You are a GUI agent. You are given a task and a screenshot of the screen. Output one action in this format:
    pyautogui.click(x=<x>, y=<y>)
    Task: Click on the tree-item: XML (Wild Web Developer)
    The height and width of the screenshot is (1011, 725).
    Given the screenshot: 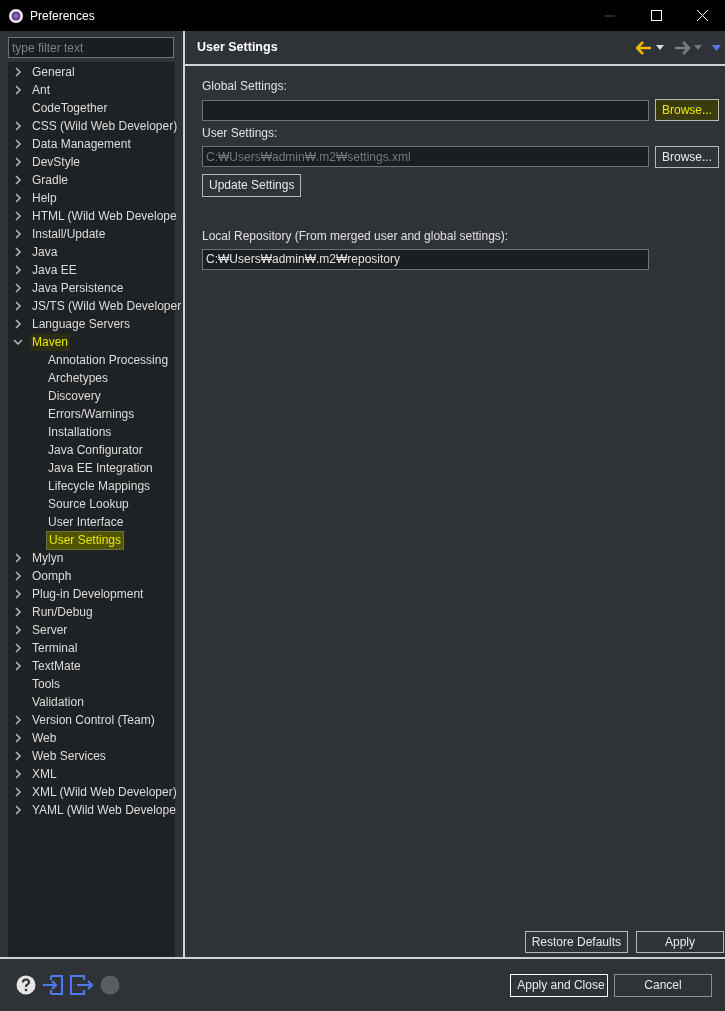 What is the action you would take?
    pyautogui.click(x=104, y=792)
    